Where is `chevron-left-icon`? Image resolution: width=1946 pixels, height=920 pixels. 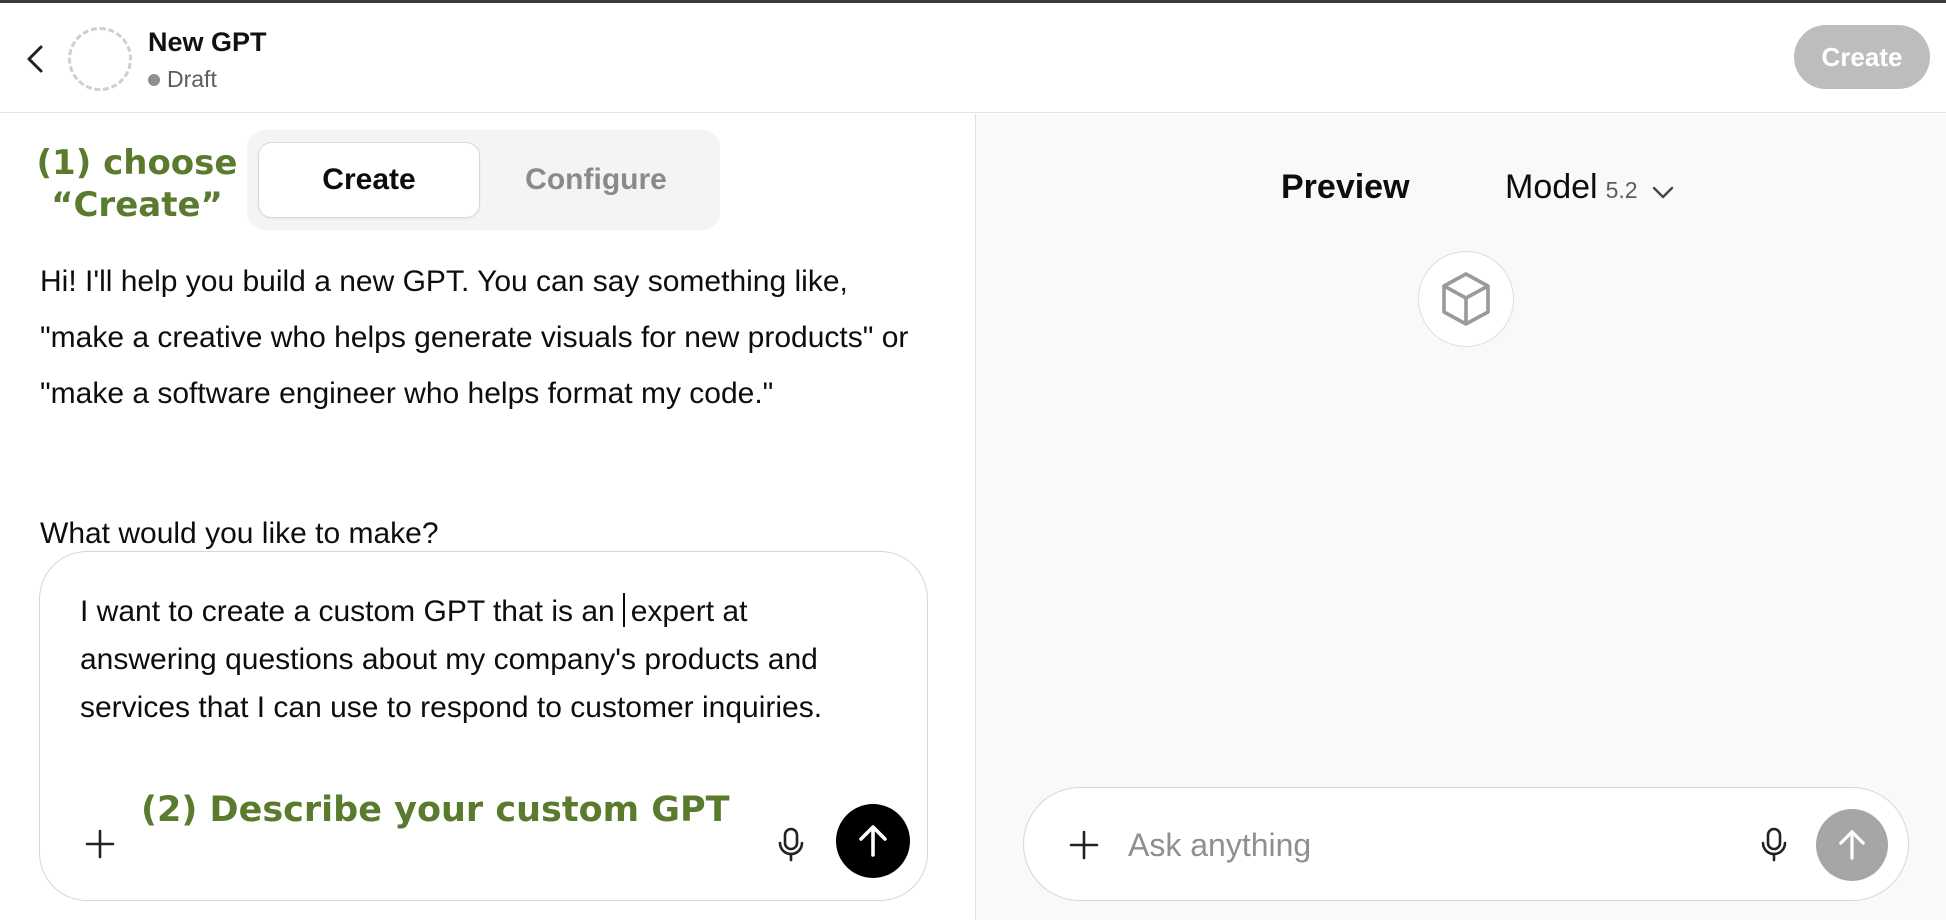
chevron-left-icon is located at coordinates (35, 59).